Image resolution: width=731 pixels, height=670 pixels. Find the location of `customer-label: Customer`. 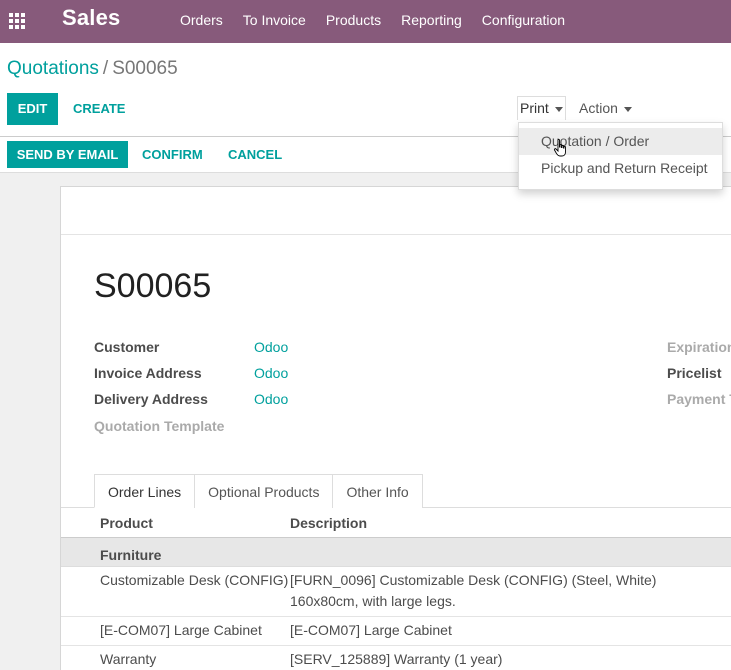

customer-label: Customer is located at coordinates (127, 347).